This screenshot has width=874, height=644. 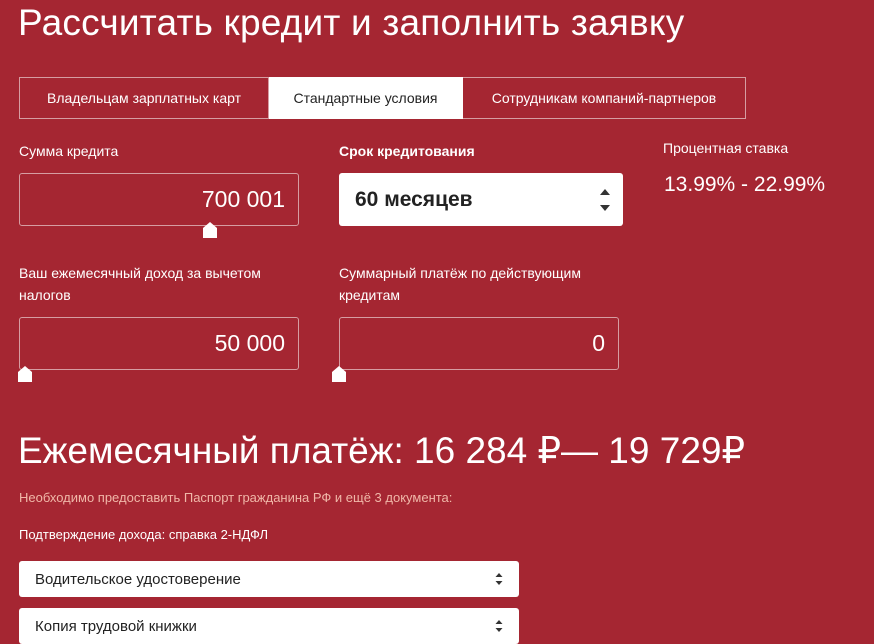 I want to click on income-input: 50 000, so click(x=159, y=343).